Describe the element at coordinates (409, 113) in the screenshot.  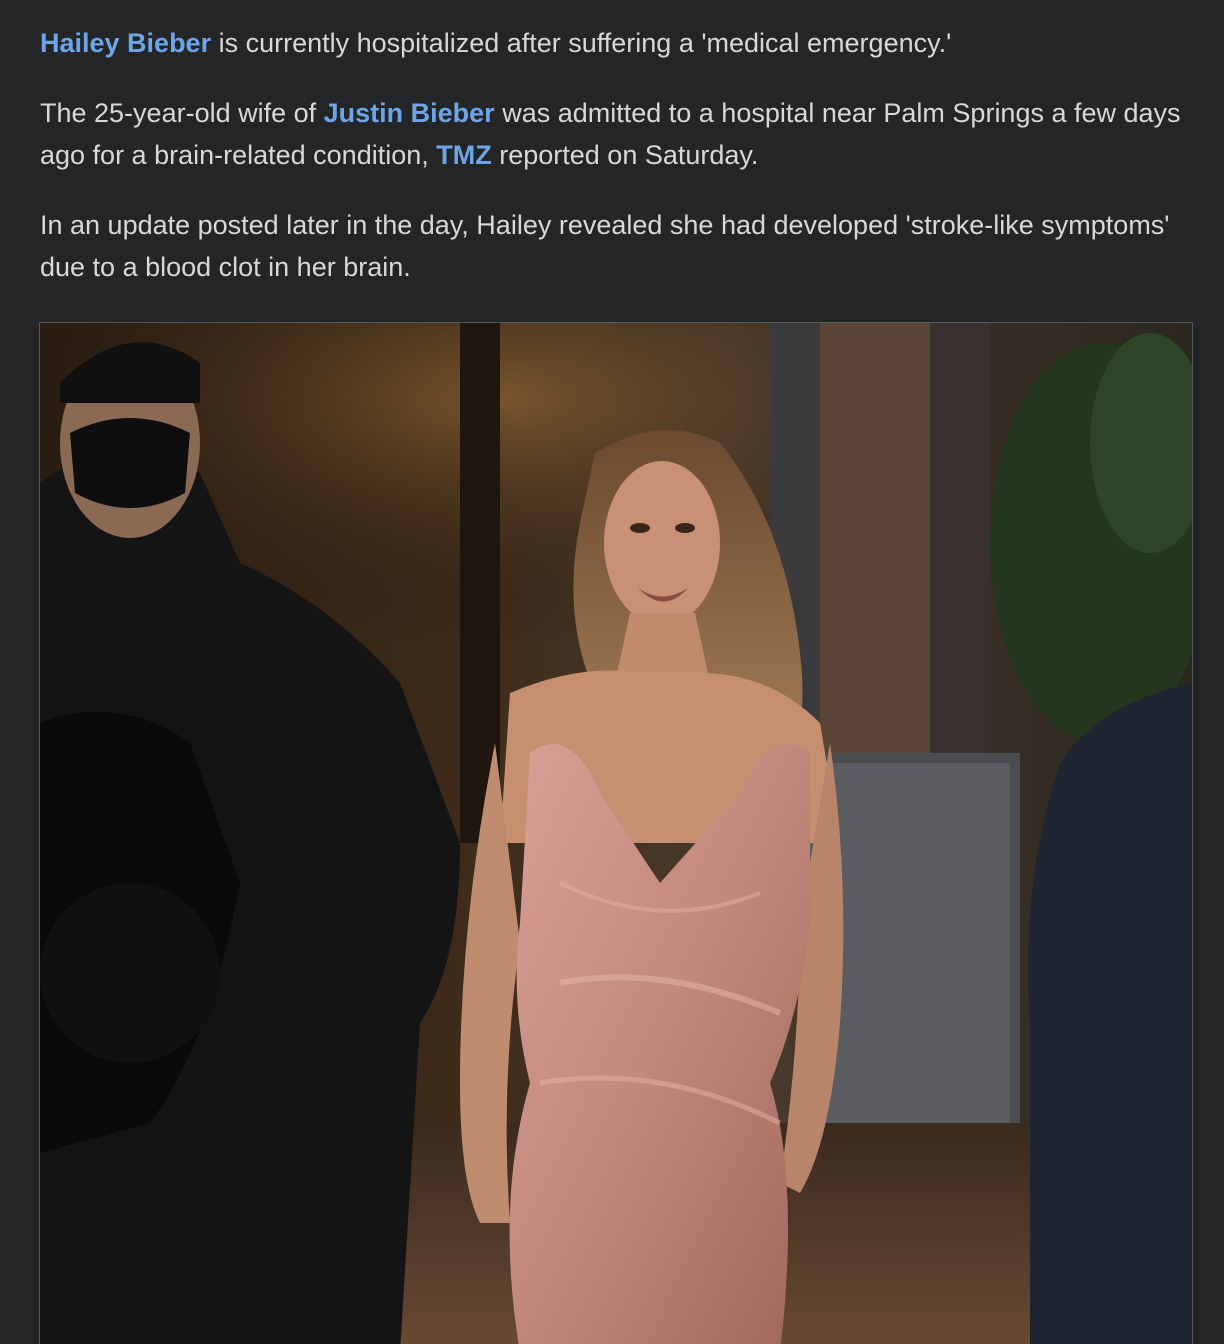
I see `link-justin-bieber: Justin Bieber` at that location.